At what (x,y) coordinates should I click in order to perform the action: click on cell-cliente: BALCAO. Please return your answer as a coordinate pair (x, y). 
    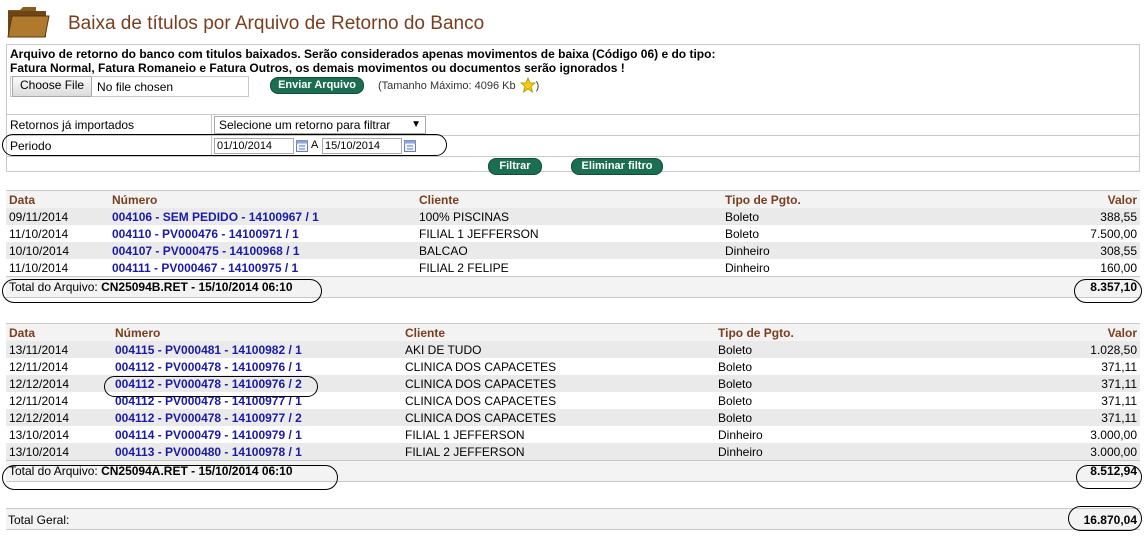
    Looking at the image, I should click on (569, 250).